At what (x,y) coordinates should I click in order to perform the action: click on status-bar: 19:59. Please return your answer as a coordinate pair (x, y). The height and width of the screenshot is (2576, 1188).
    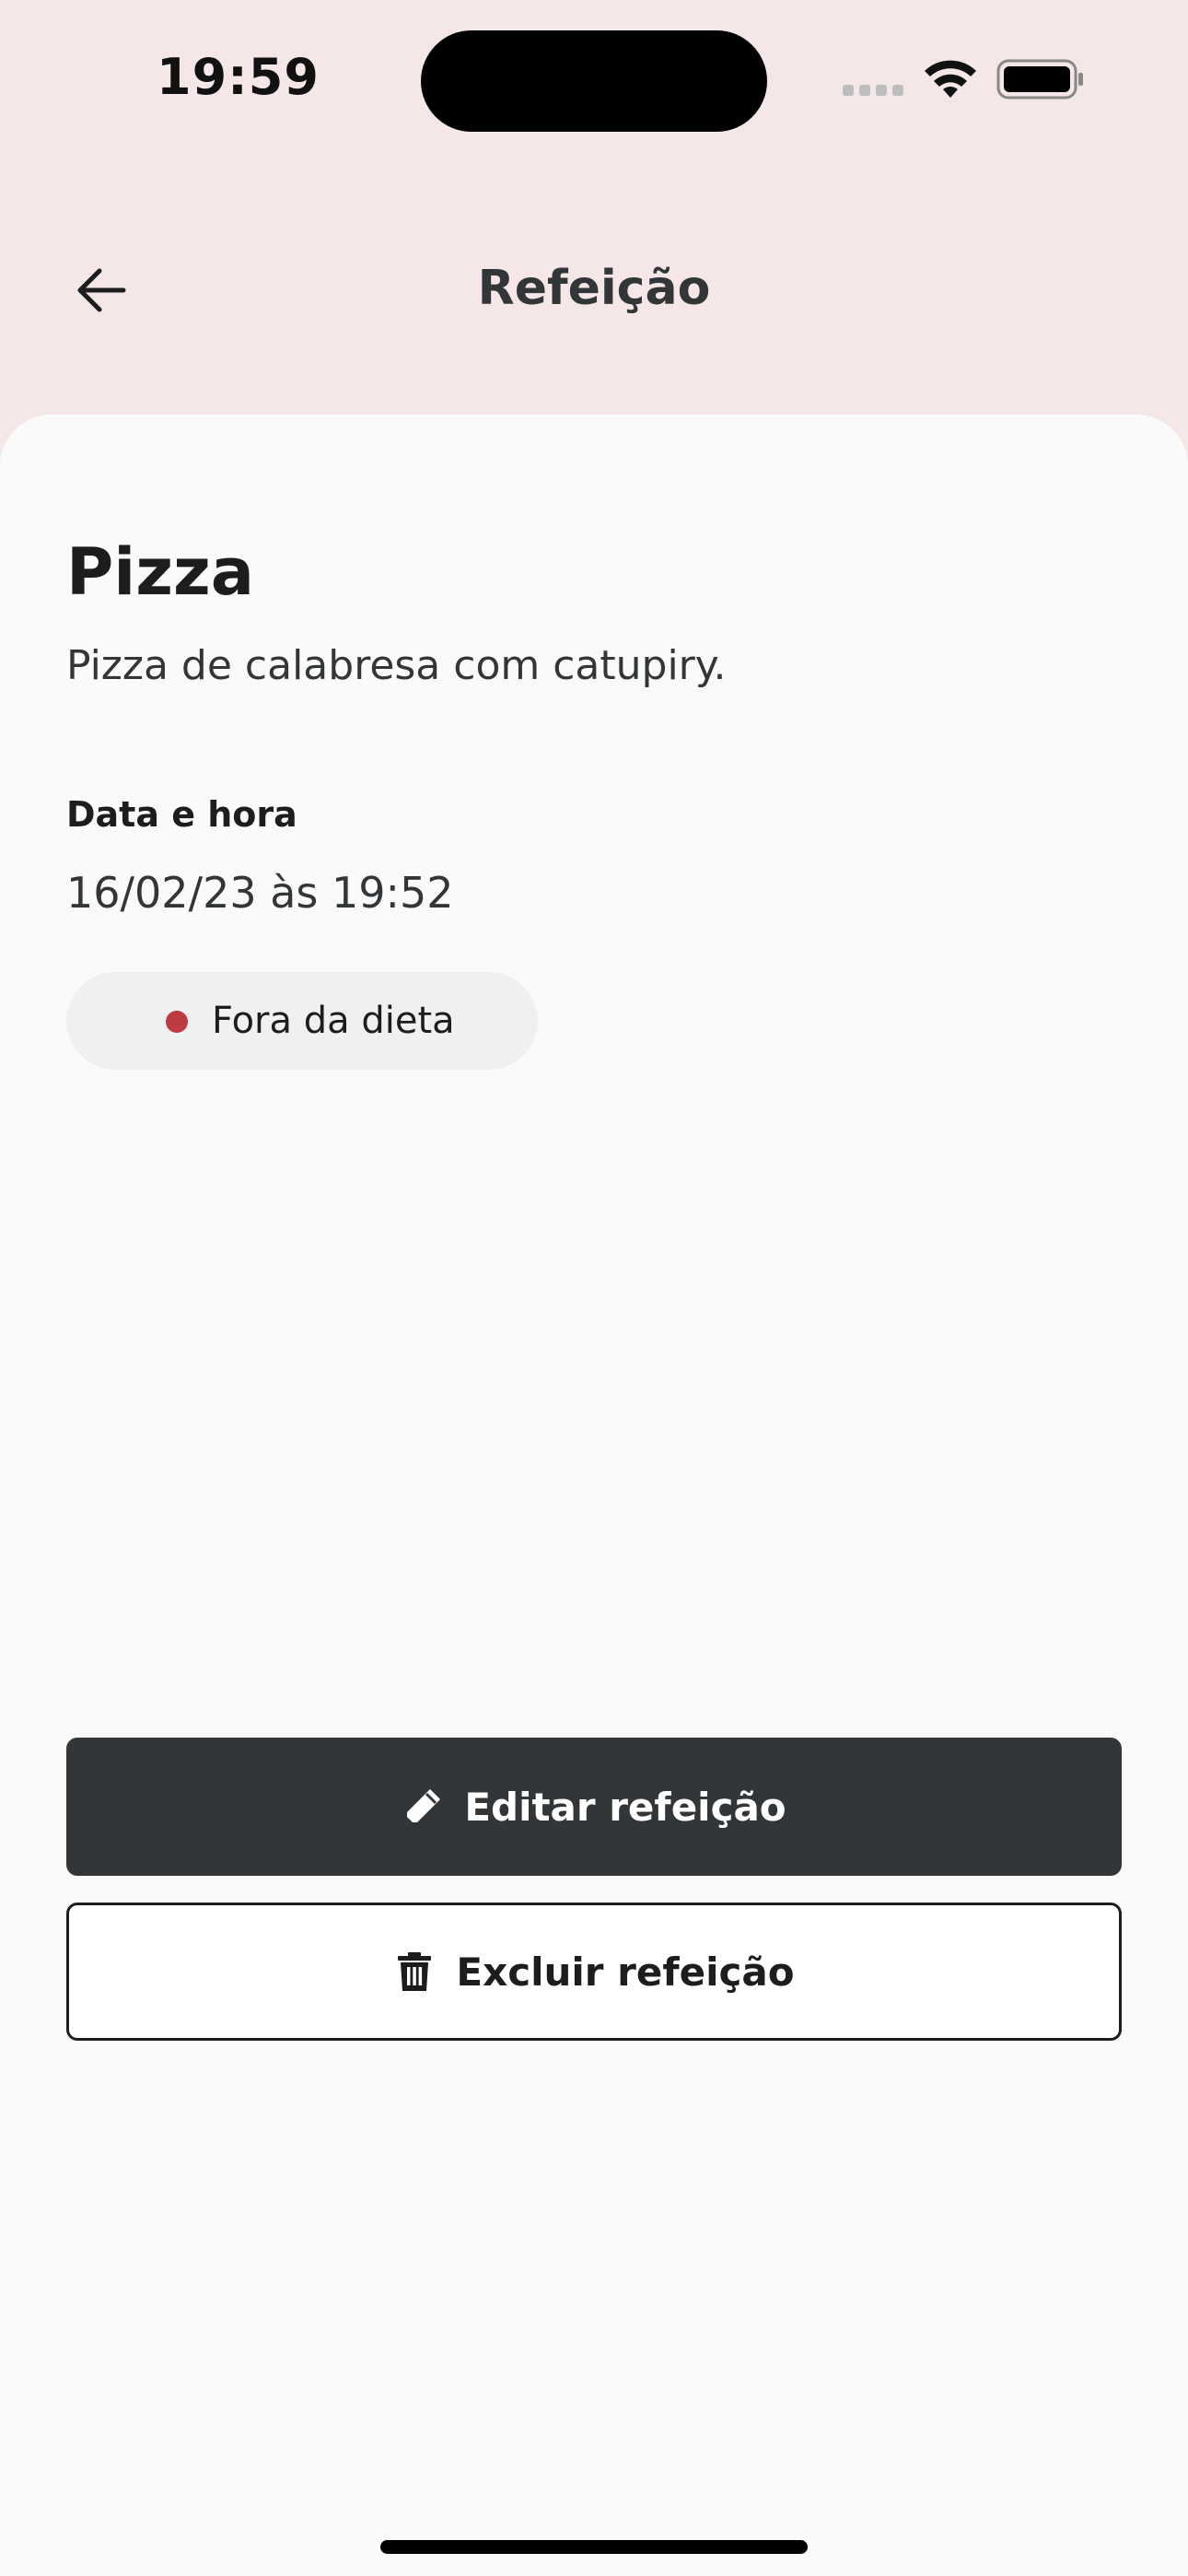
    Looking at the image, I should click on (594, 80).